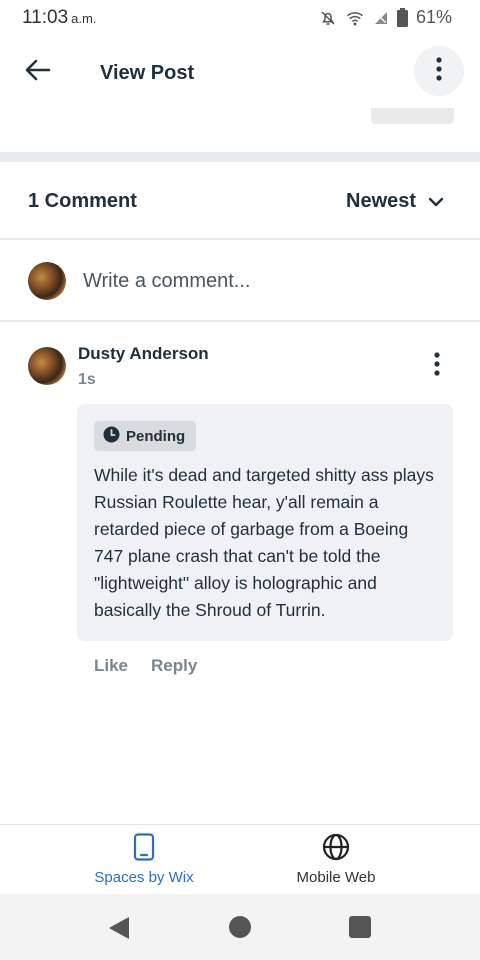 This screenshot has width=480, height=960. I want to click on phone-icon, so click(144, 849).